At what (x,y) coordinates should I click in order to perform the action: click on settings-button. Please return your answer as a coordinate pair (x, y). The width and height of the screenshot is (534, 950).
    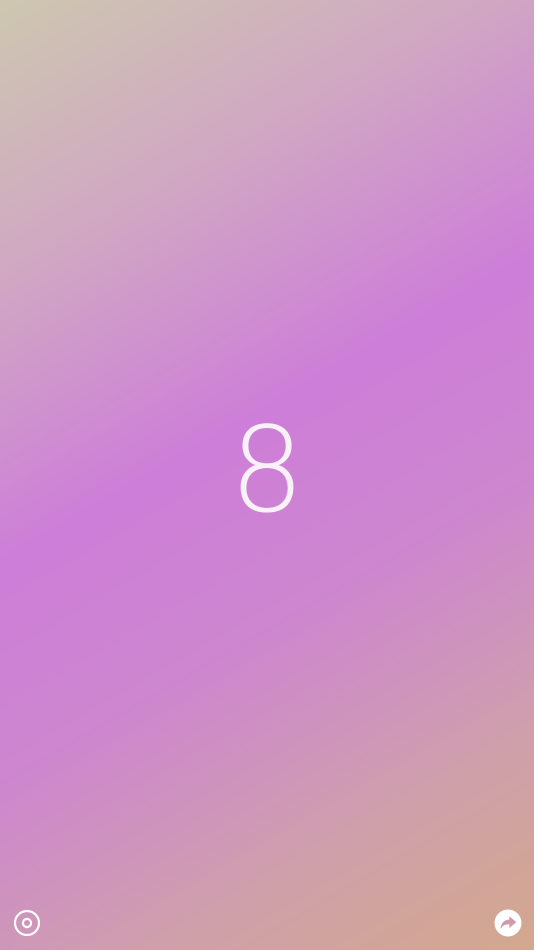
    Looking at the image, I should click on (27, 923).